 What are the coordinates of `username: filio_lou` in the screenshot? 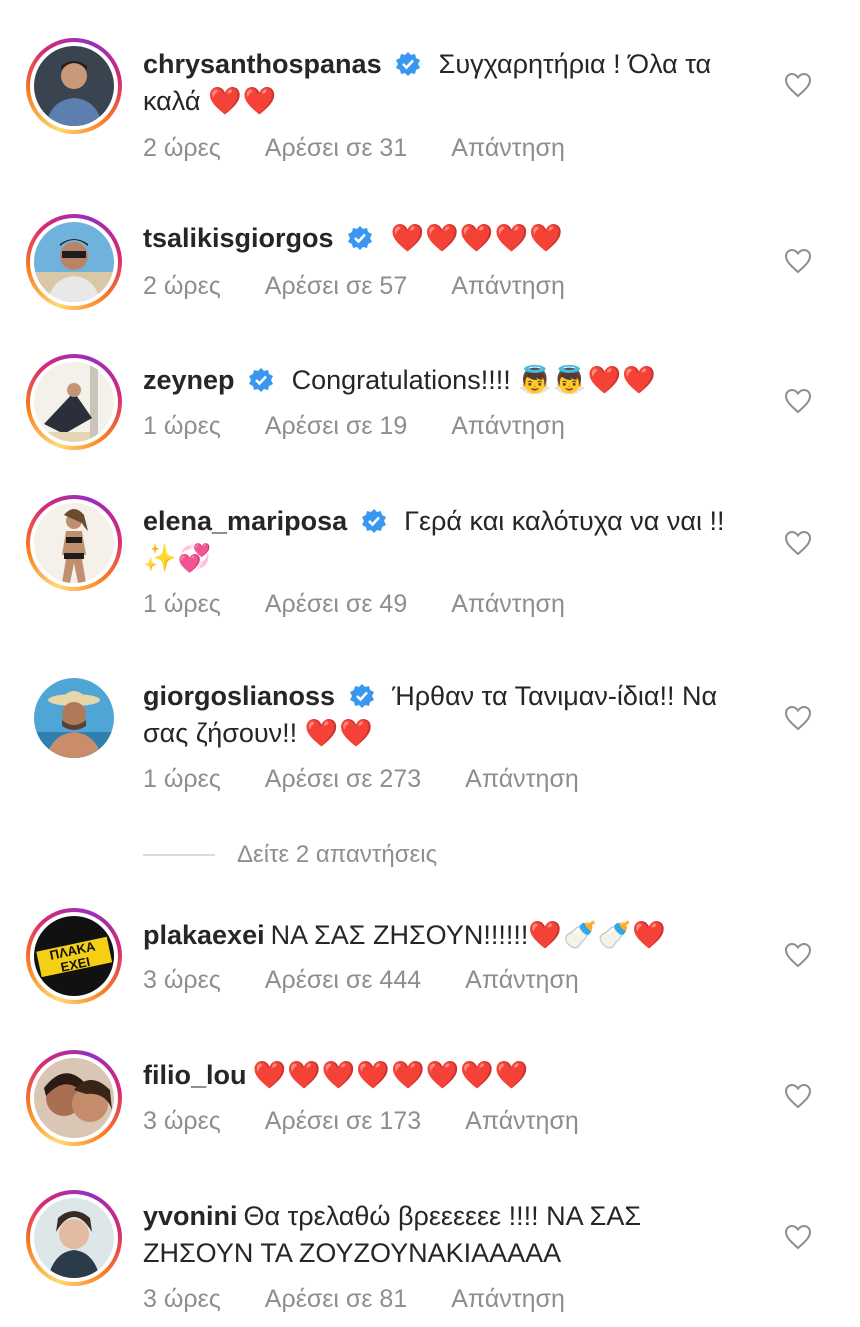 It's located at (195, 1075).